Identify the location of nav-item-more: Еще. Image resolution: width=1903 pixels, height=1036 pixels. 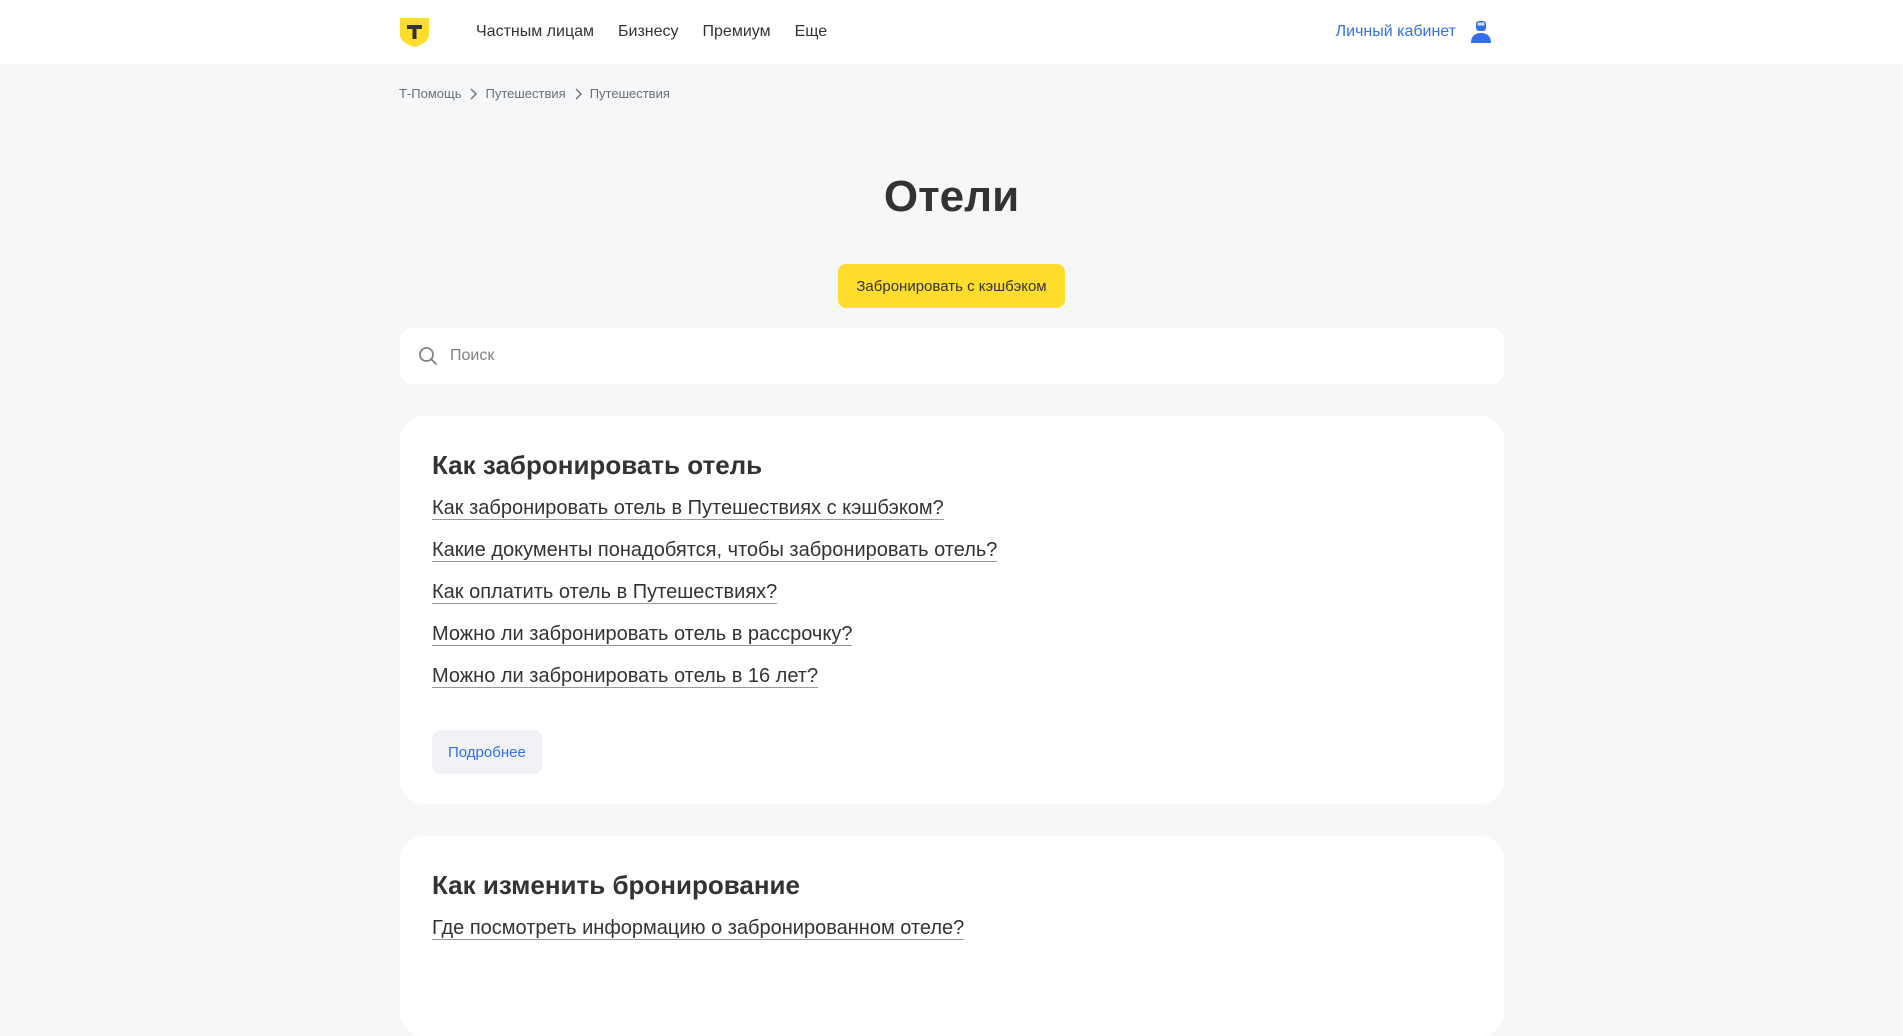
(811, 32).